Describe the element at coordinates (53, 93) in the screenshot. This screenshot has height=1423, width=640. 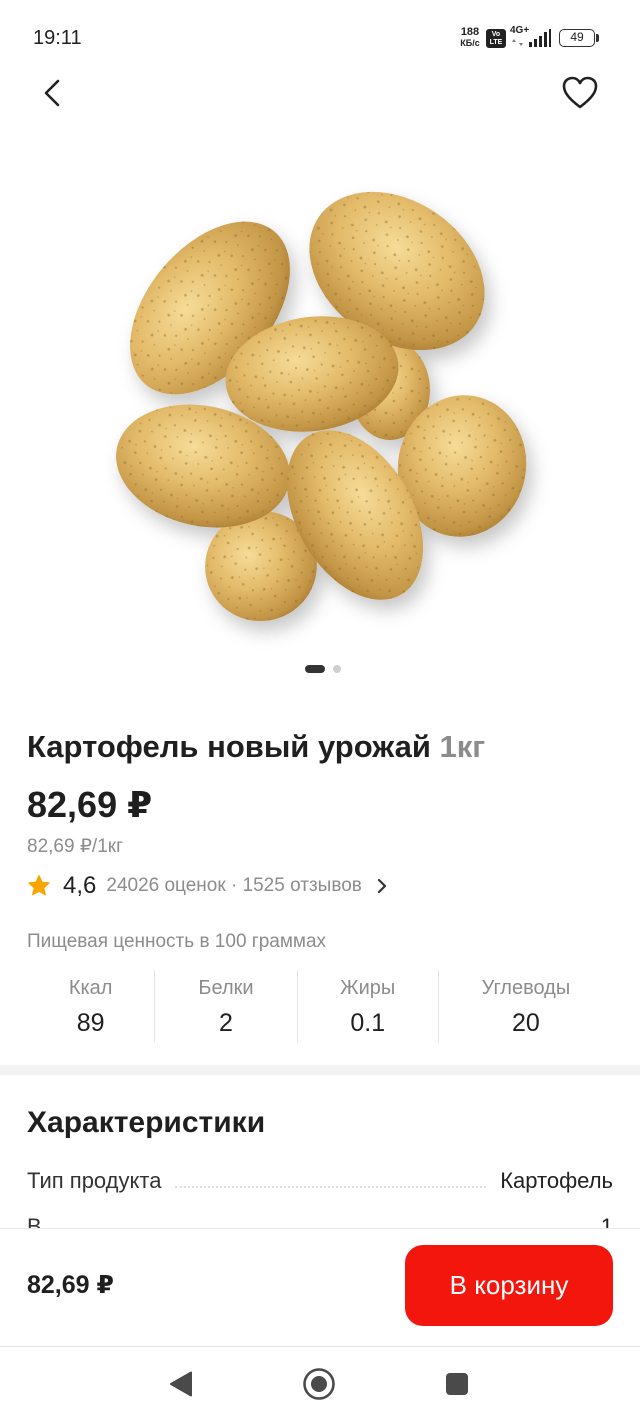
I see `back-chevron-icon` at that location.